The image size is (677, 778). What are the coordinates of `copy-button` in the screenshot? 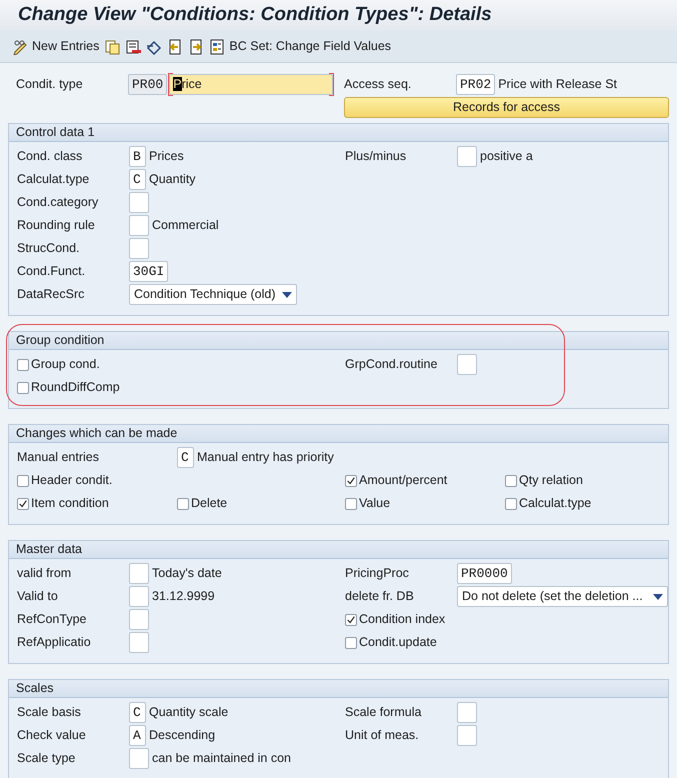 It's located at (112, 46).